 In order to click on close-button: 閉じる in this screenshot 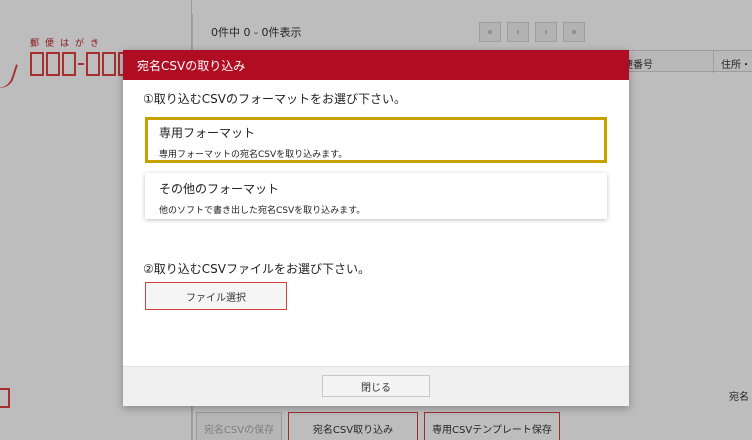, I will do `click(376, 386)`.